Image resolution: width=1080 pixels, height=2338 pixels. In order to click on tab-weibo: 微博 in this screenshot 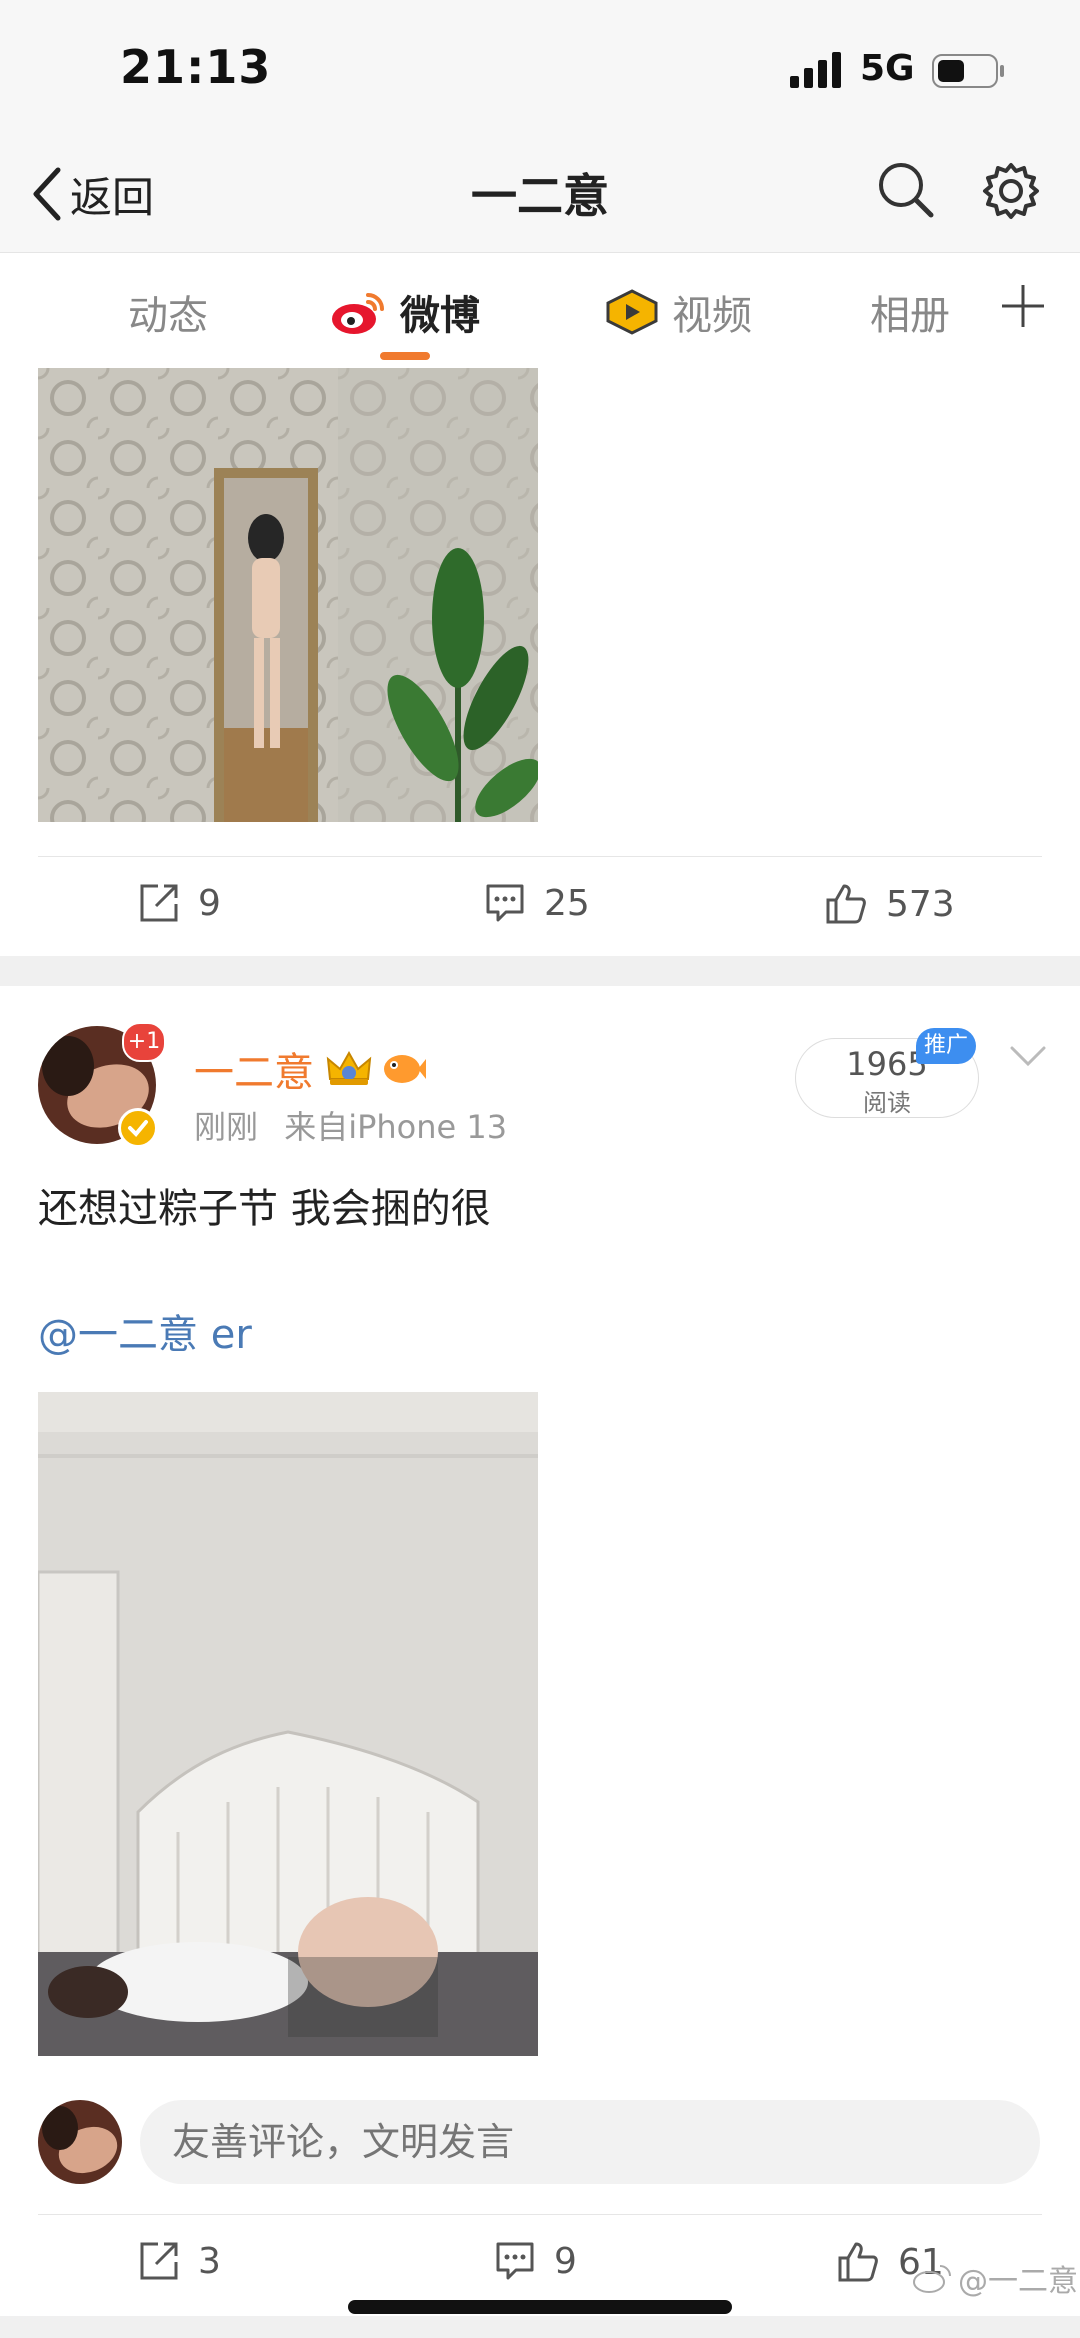, I will do `click(405, 312)`.